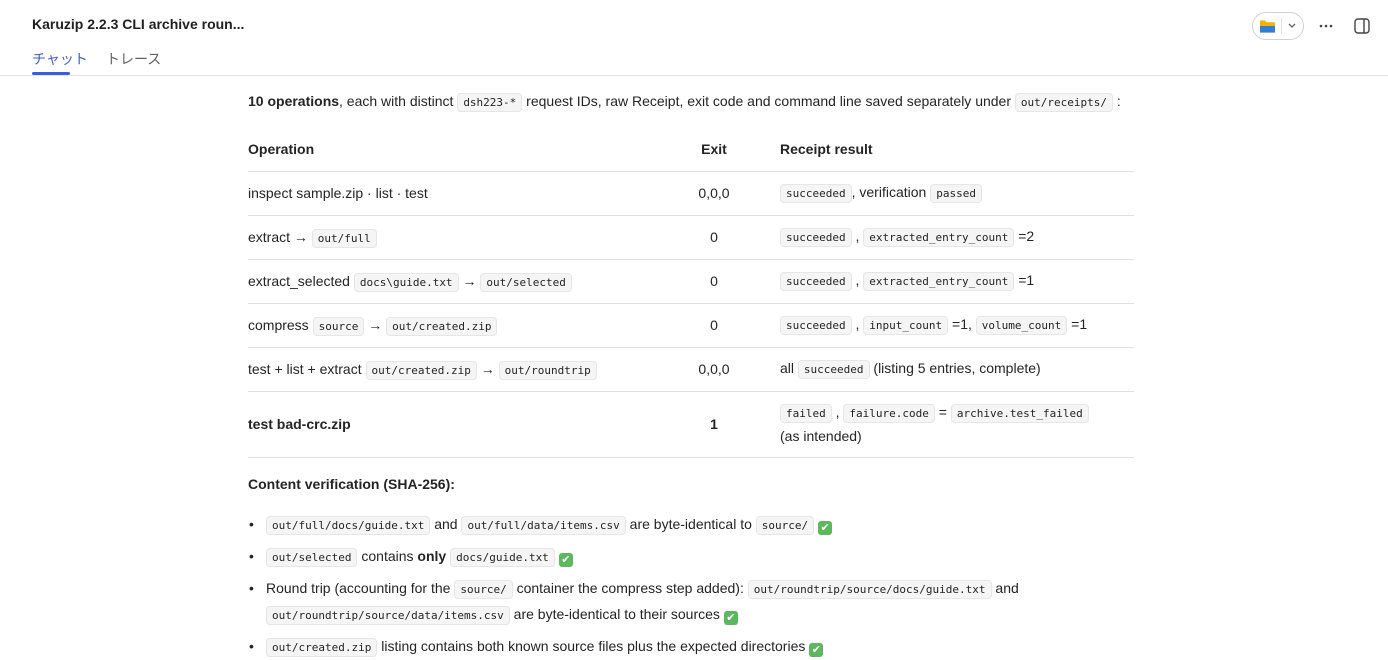 The image size is (1388, 660). Describe the element at coordinates (957, 150) in the screenshot. I see `header-receipt-result: Receipt result` at that location.